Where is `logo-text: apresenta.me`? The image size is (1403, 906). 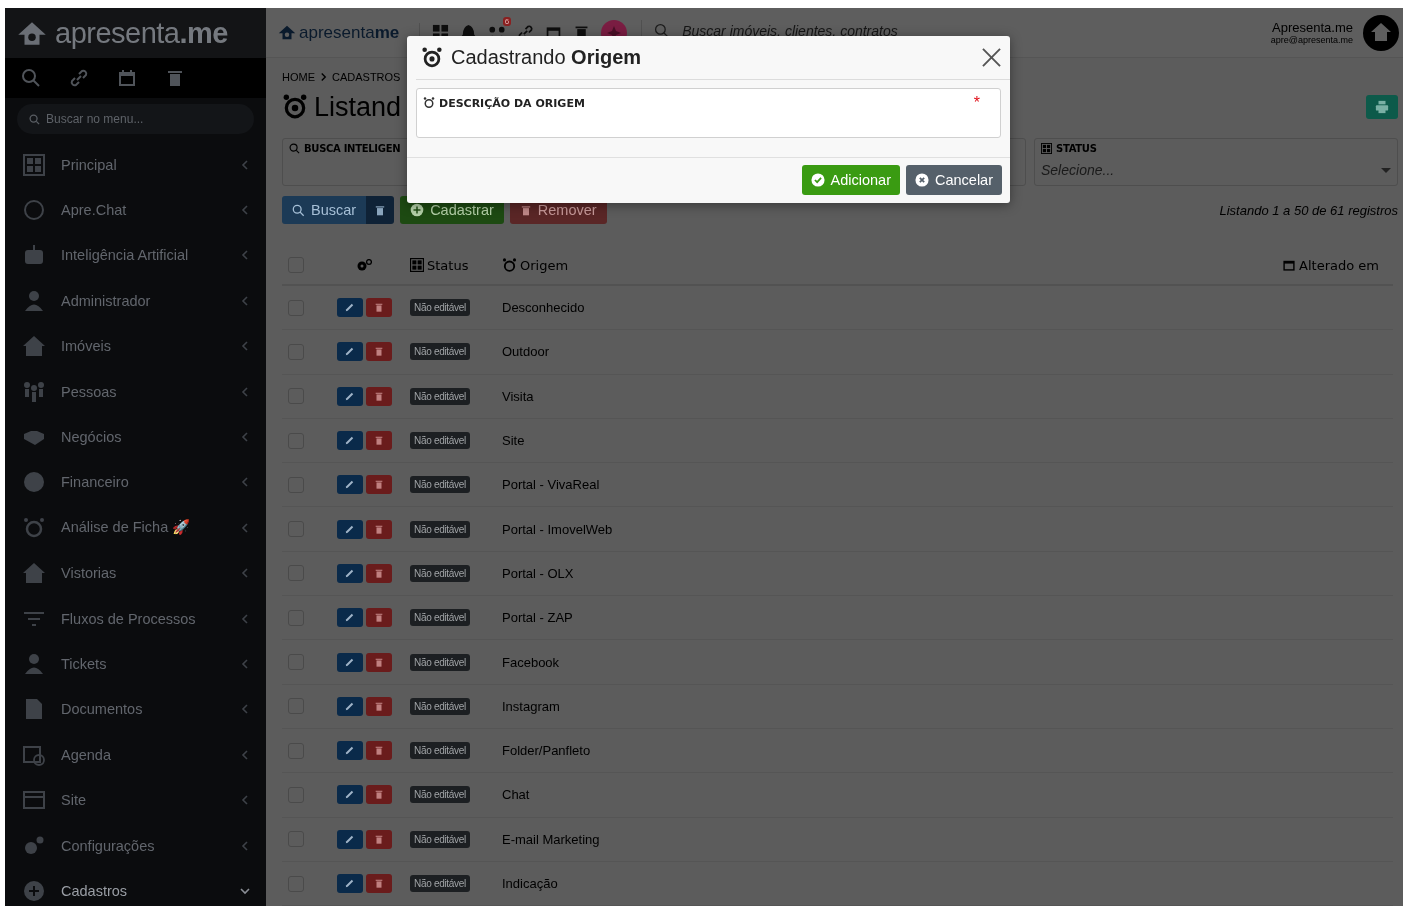
logo-text: apresenta.me is located at coordinates (141, 33).